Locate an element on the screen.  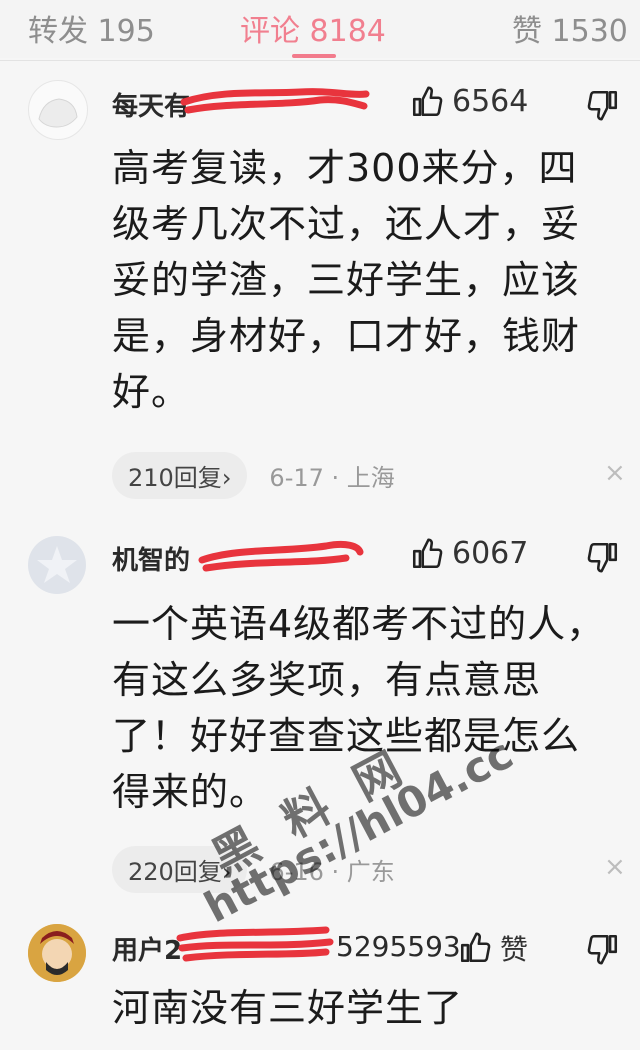
comment-date-location: 6-16 · 广东 is located at coordinates (332, 872).